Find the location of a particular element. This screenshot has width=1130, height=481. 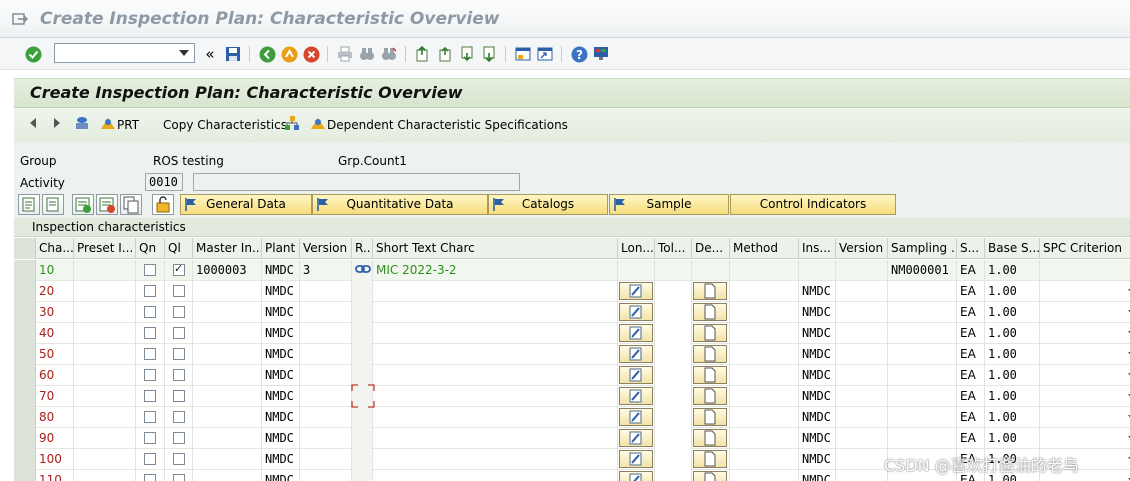

copy-characteristics-button: Copy Characteristics is located at coordinates (225, 125).